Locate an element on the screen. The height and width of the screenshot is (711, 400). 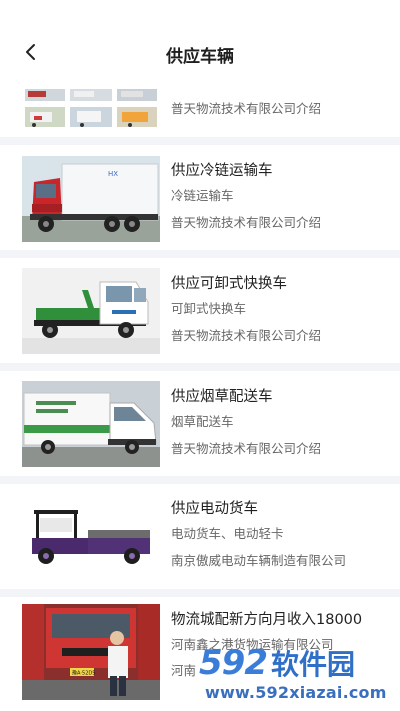
list-item: 供应烟草配送车 烟草配送车 普天物流技术有限公司介绍 is located at coordinates (200, 423).